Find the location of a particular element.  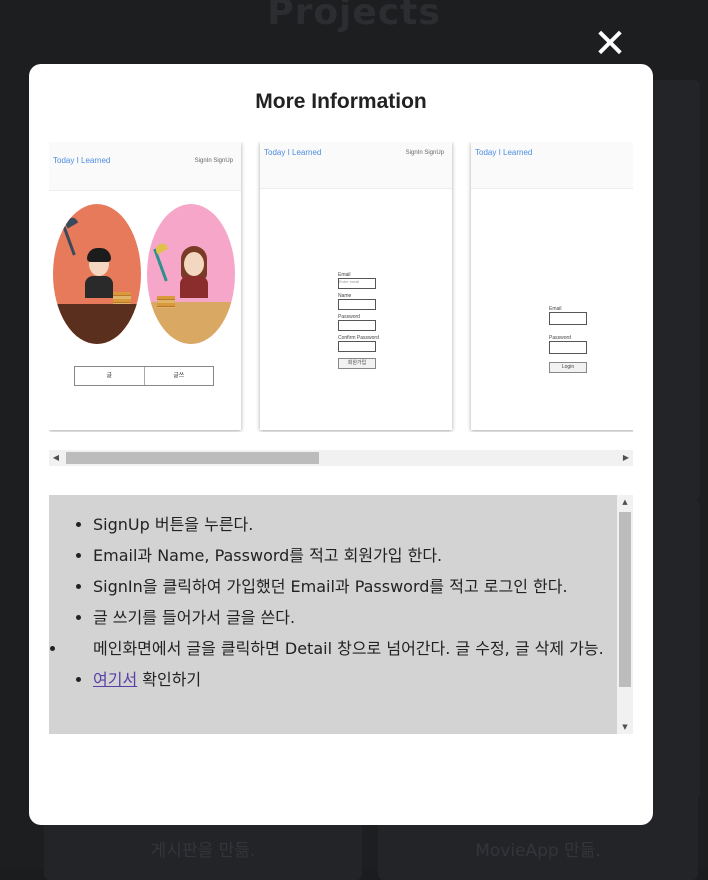

gallery-scrollbar: ◀ ▶ is located at coordinates (341, 458).